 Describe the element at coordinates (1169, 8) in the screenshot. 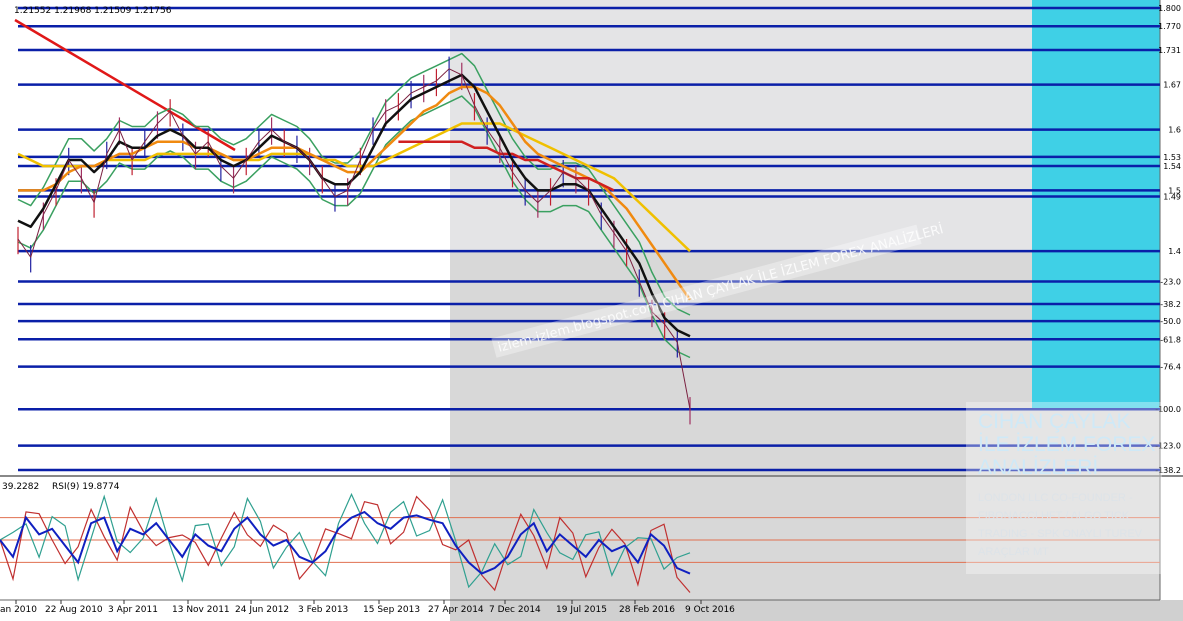

I see `price-label: 1.800` at that location.